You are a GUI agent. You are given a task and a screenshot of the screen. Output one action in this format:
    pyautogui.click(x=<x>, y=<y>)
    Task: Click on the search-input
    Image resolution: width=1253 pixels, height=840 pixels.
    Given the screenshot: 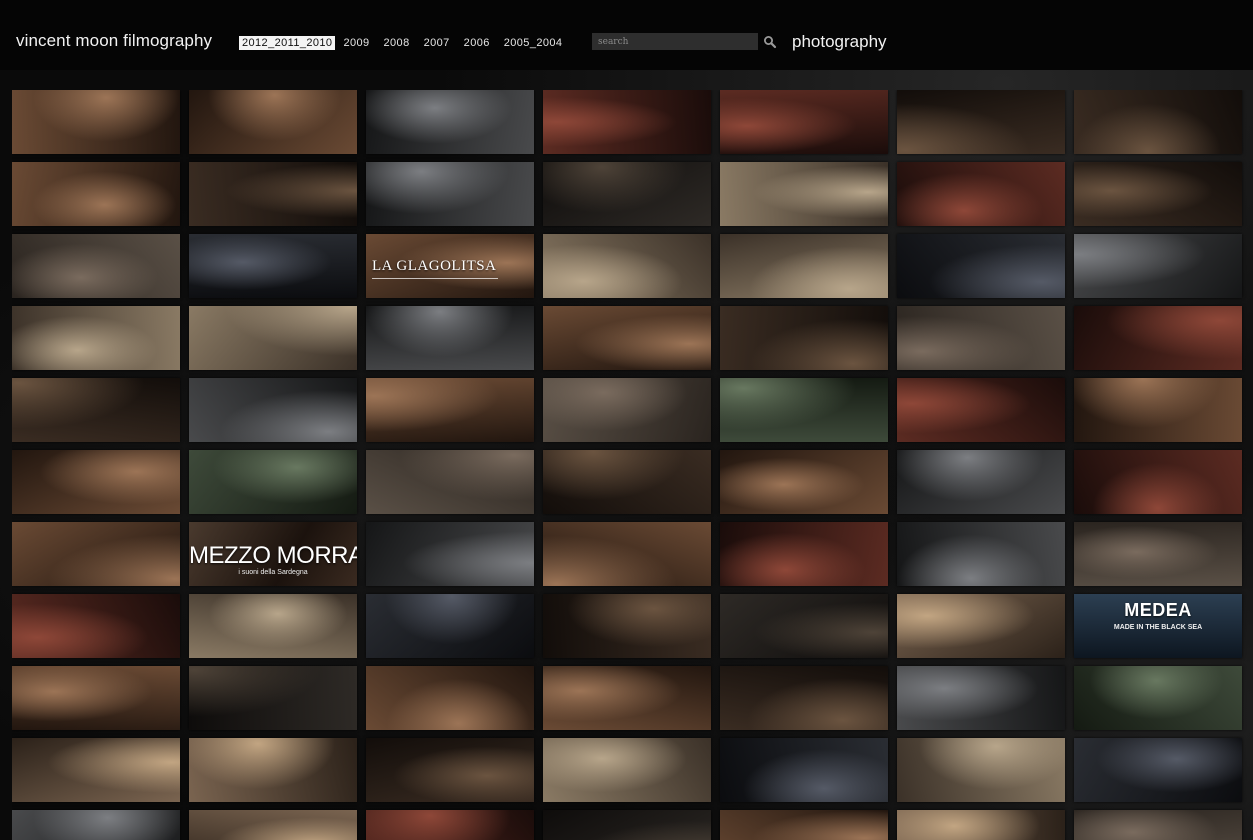 What is the action you would take?
    pyautogui.click(x=675, y=41)
    